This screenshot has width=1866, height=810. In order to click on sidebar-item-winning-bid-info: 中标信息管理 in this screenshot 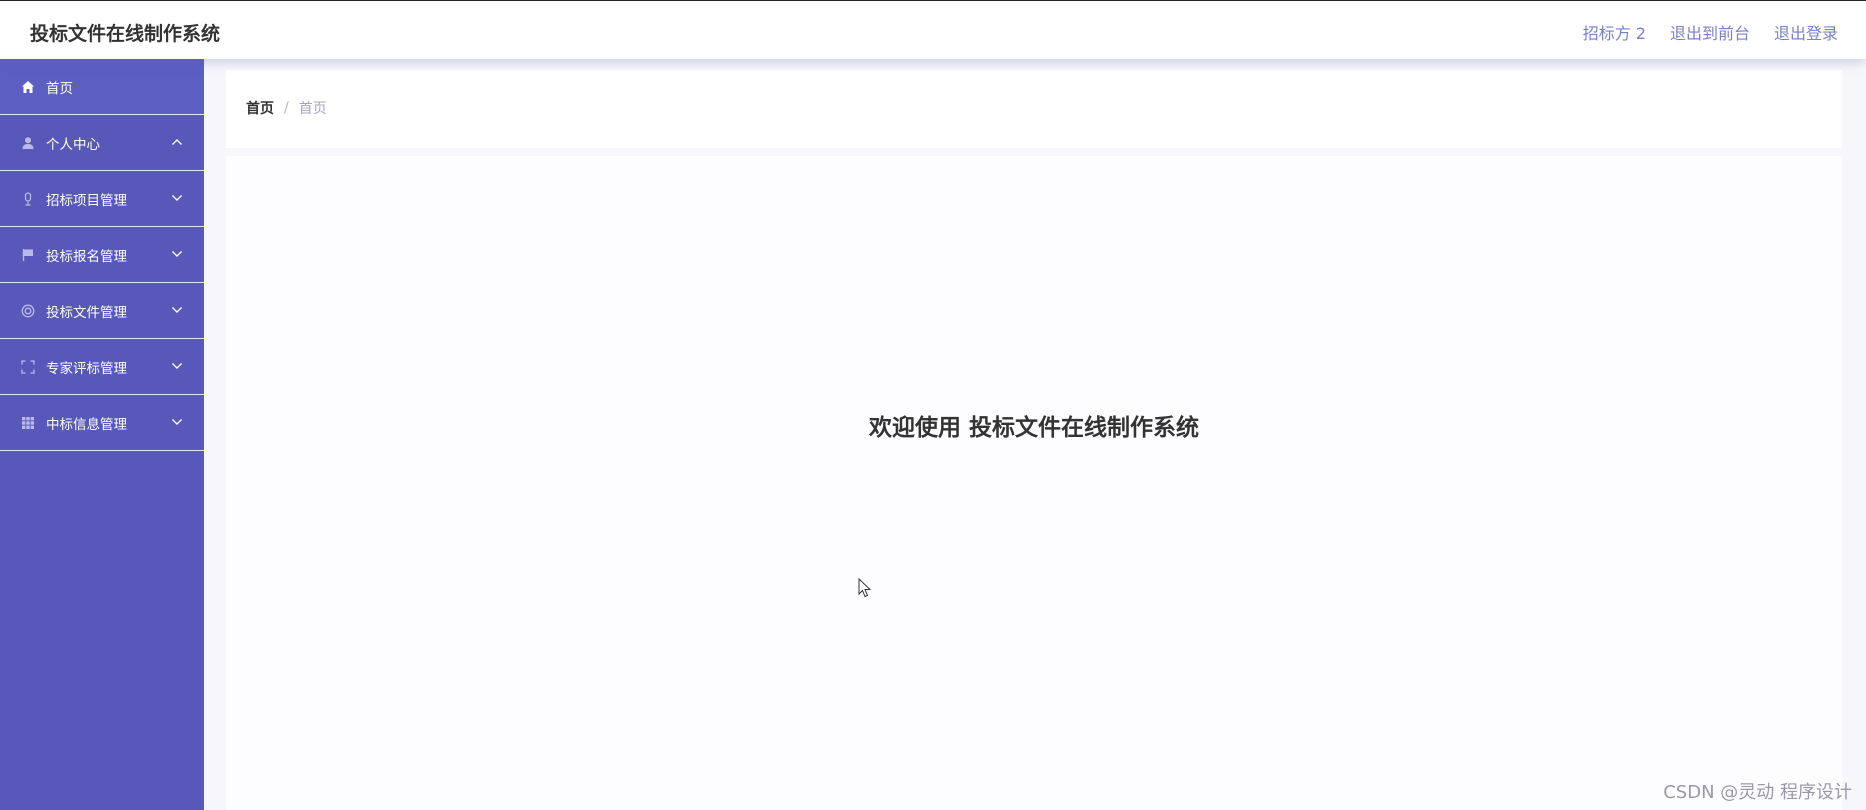, I will do `click(102, 423)`.